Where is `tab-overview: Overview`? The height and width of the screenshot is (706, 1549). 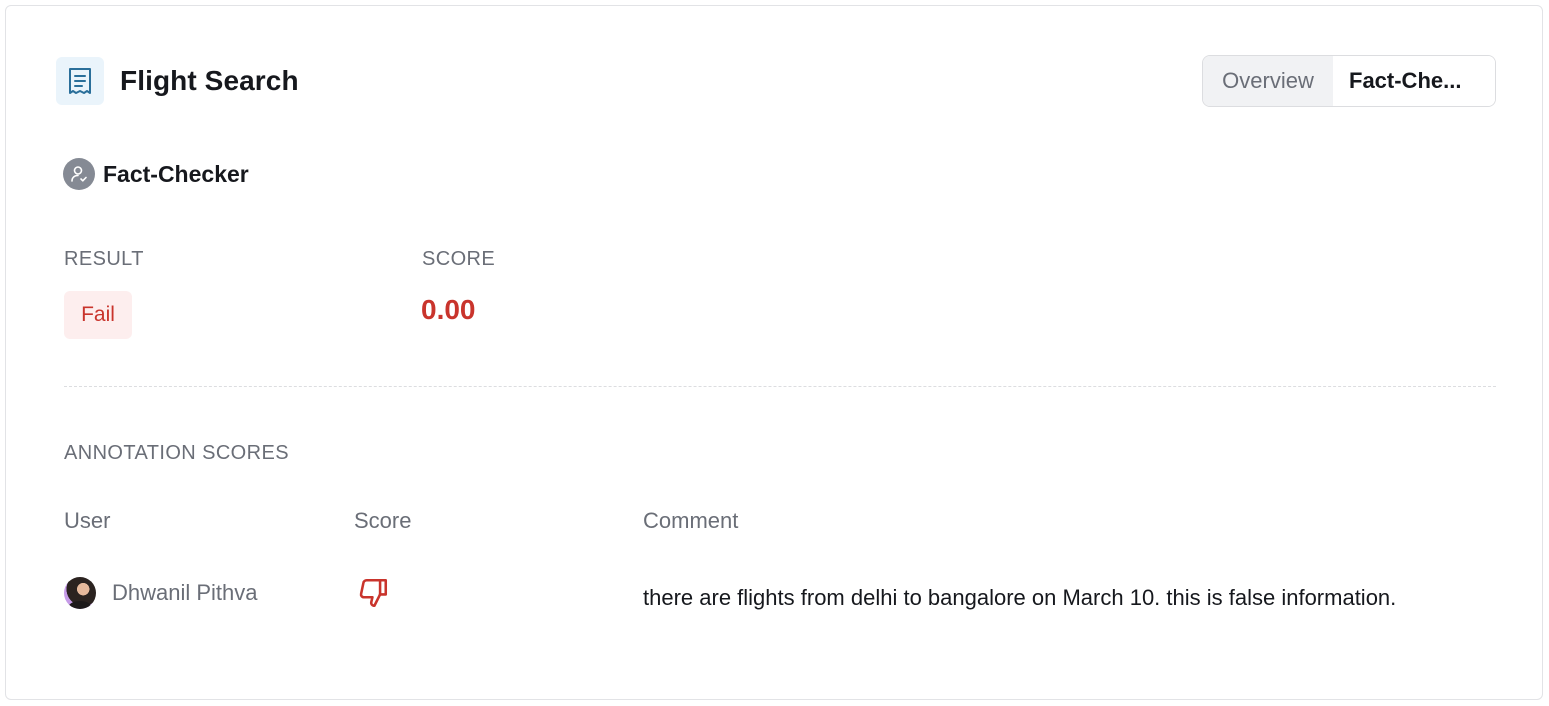
tab-overview: Overview is located at coordinates (1268, 81).